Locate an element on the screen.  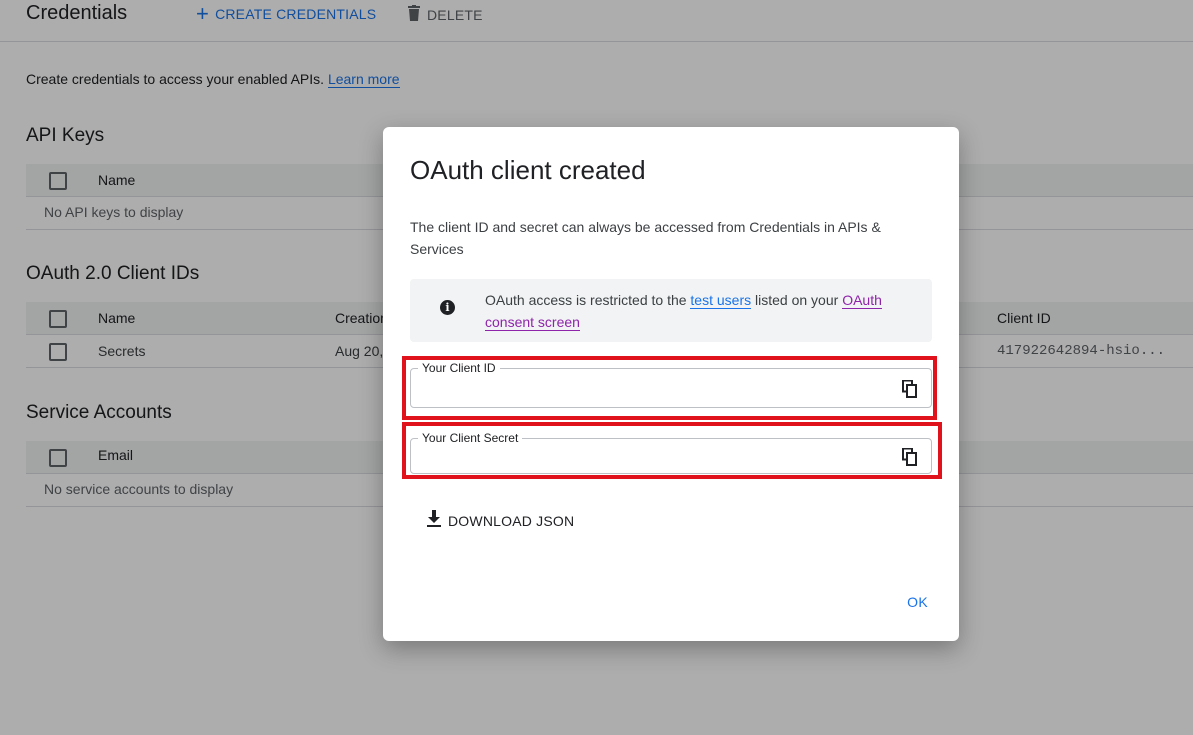
download-json-button: DOWNLOAD JSON is located at coordinates (500, 520).